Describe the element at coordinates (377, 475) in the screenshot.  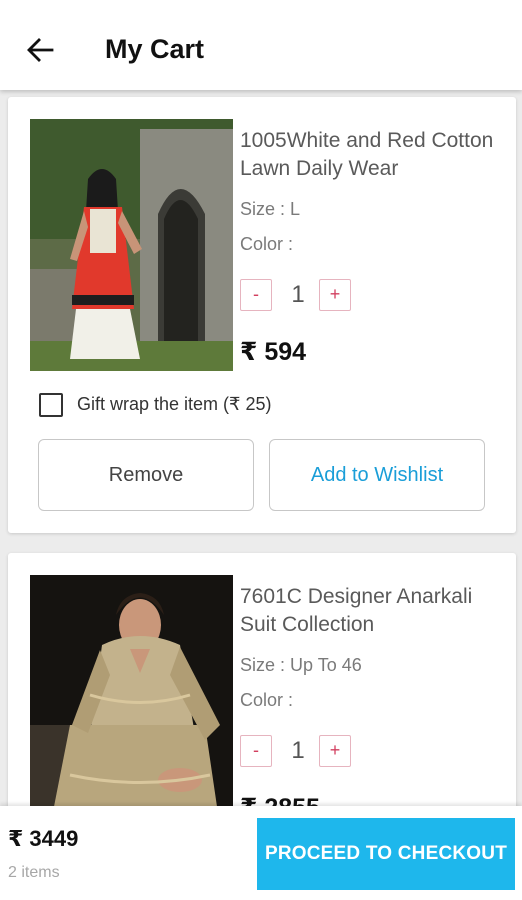
I see `add-to-wishlist-button: Add to Wishlist` at that location.